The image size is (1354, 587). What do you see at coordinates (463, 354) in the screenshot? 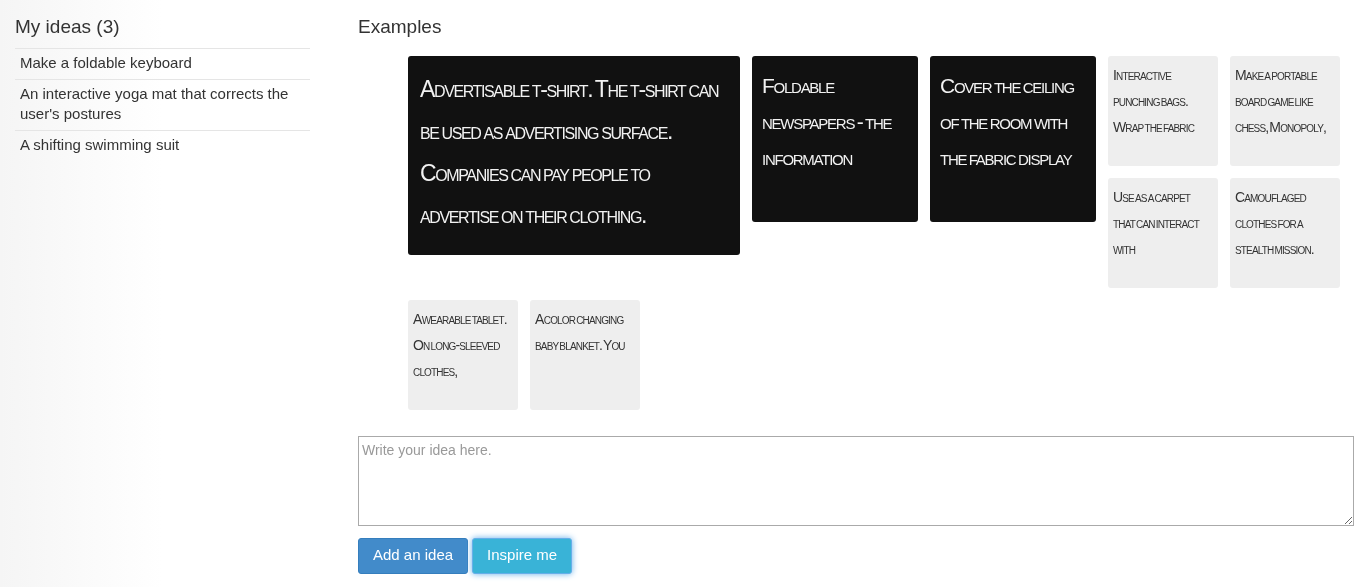
I see `example-card: A wearable tablet. On long-sleeved clothes,` at bounding box center [463, 354].